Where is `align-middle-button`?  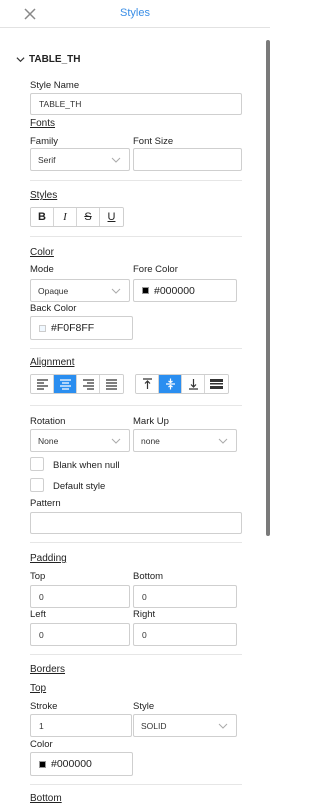 align-middle-button is located at coordinates (170, 384).